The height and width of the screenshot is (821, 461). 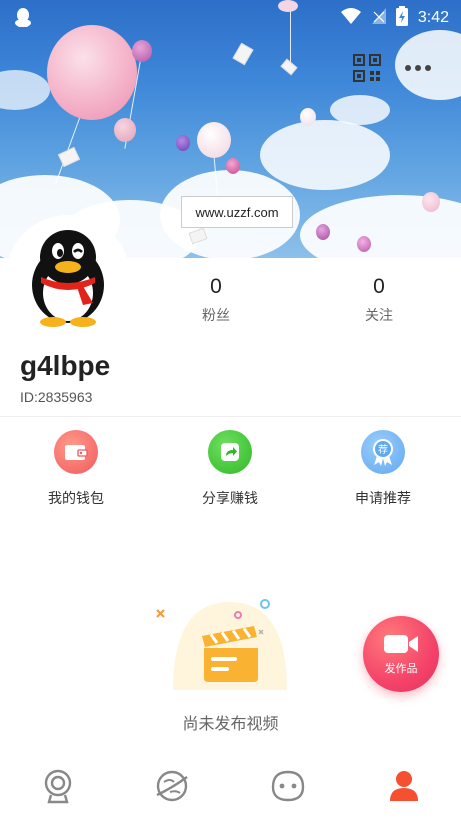 I want to click on wifi-icon, so click(x=351, y=18).